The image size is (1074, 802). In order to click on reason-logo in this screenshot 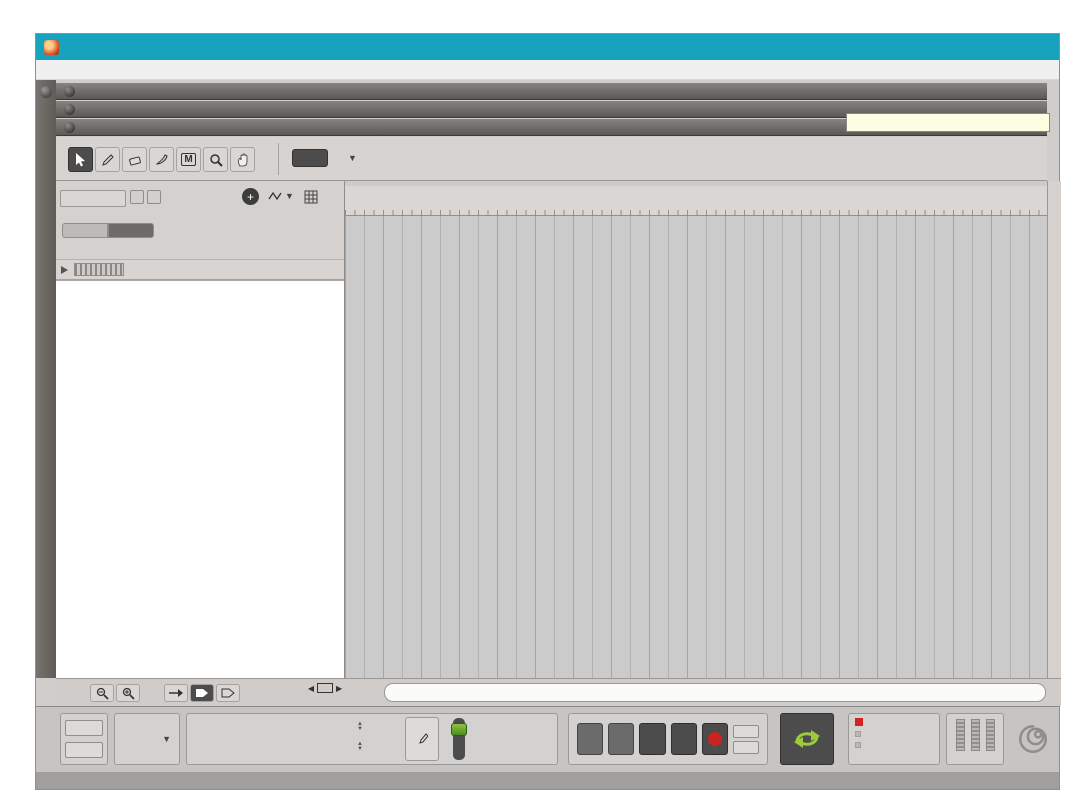, I will do `click(1033, 739)`.